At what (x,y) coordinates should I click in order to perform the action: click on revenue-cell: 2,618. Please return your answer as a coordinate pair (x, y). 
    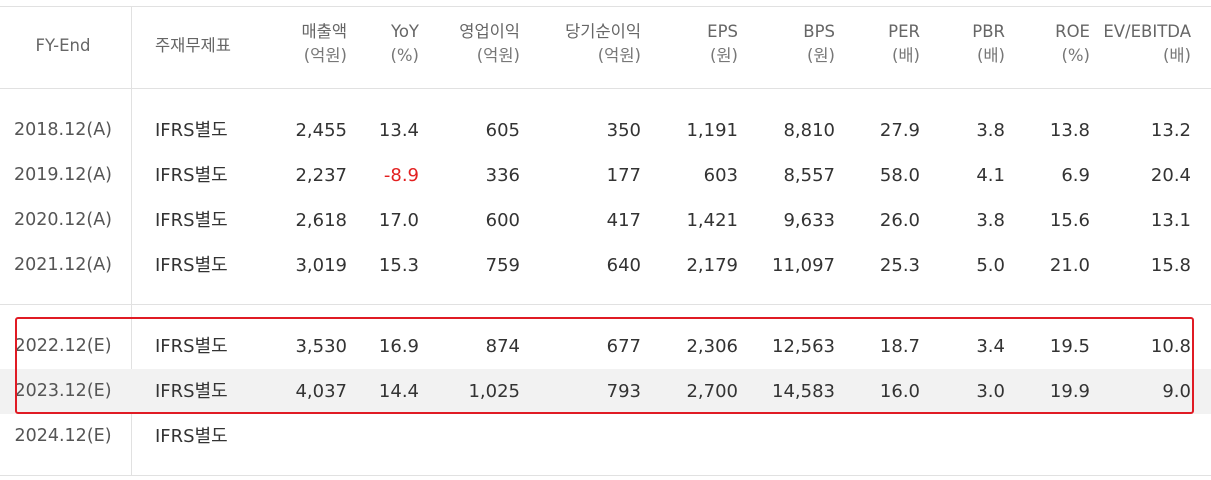
    Looking at the image, I should click on (321, 220).